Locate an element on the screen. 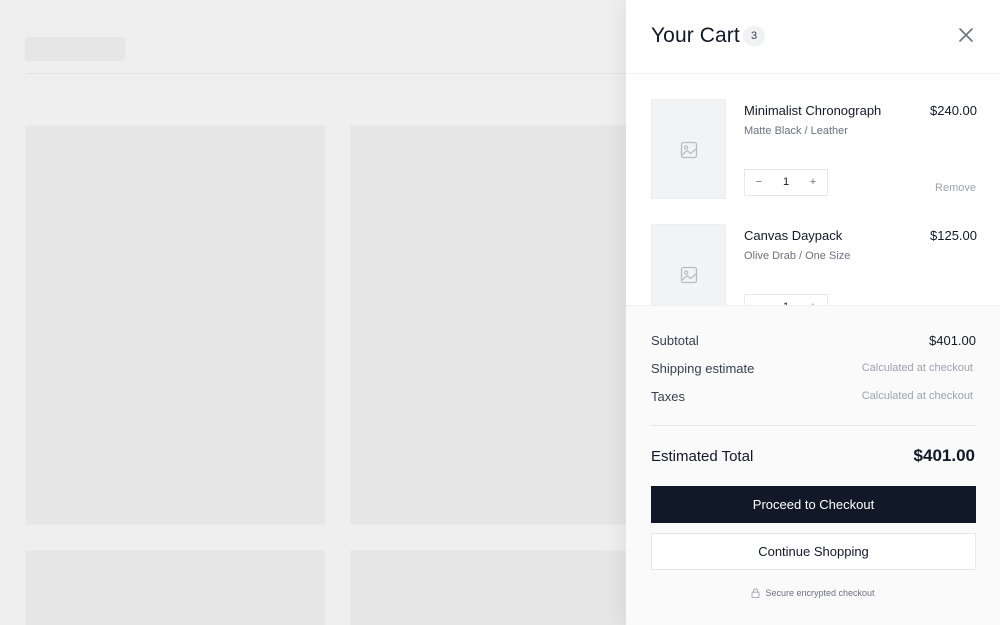  lock-icon is located at coordinates (756, 593).